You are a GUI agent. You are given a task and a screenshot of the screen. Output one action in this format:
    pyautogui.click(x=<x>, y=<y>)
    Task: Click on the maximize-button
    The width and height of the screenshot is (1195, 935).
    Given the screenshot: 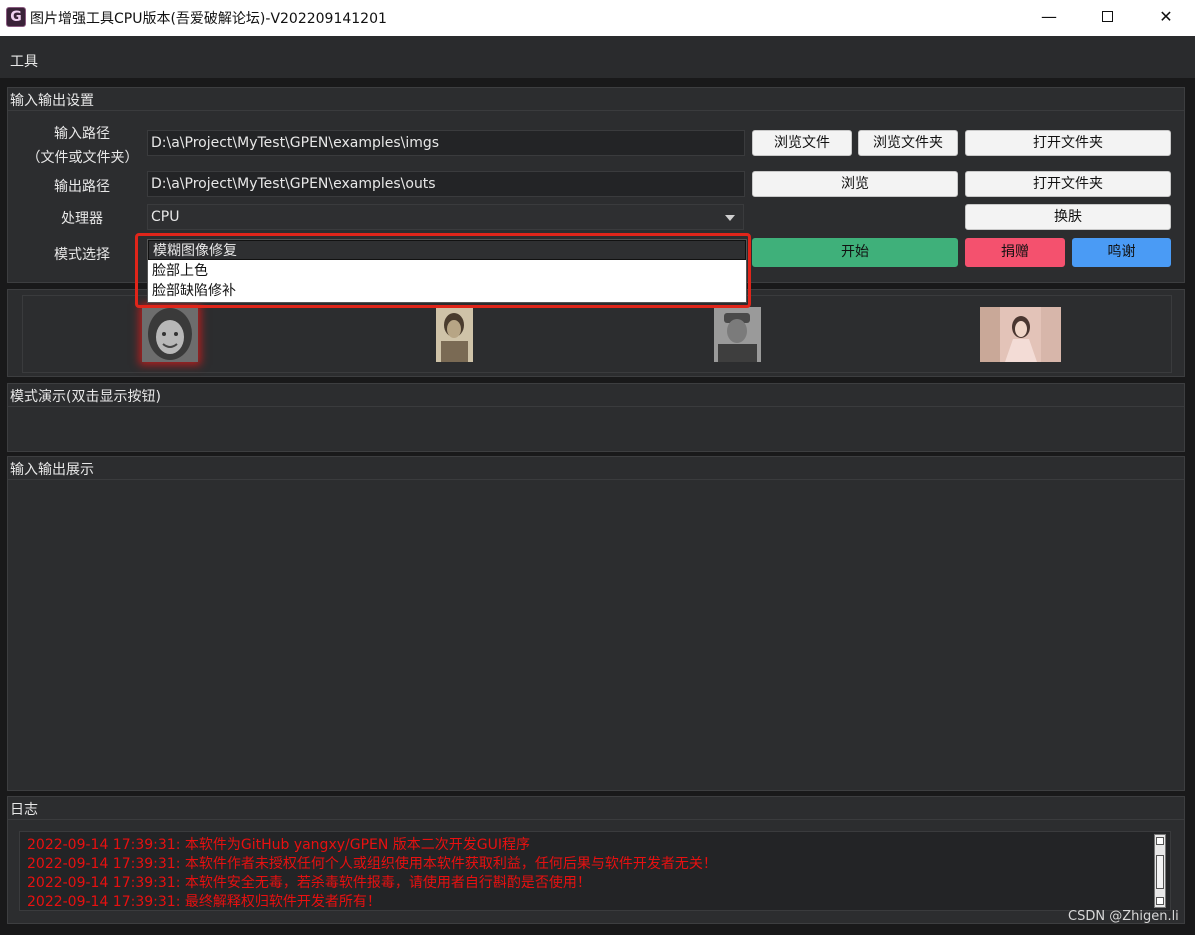 What is the action you would take?
    pyautogui.click(x=1107, y=18)
    